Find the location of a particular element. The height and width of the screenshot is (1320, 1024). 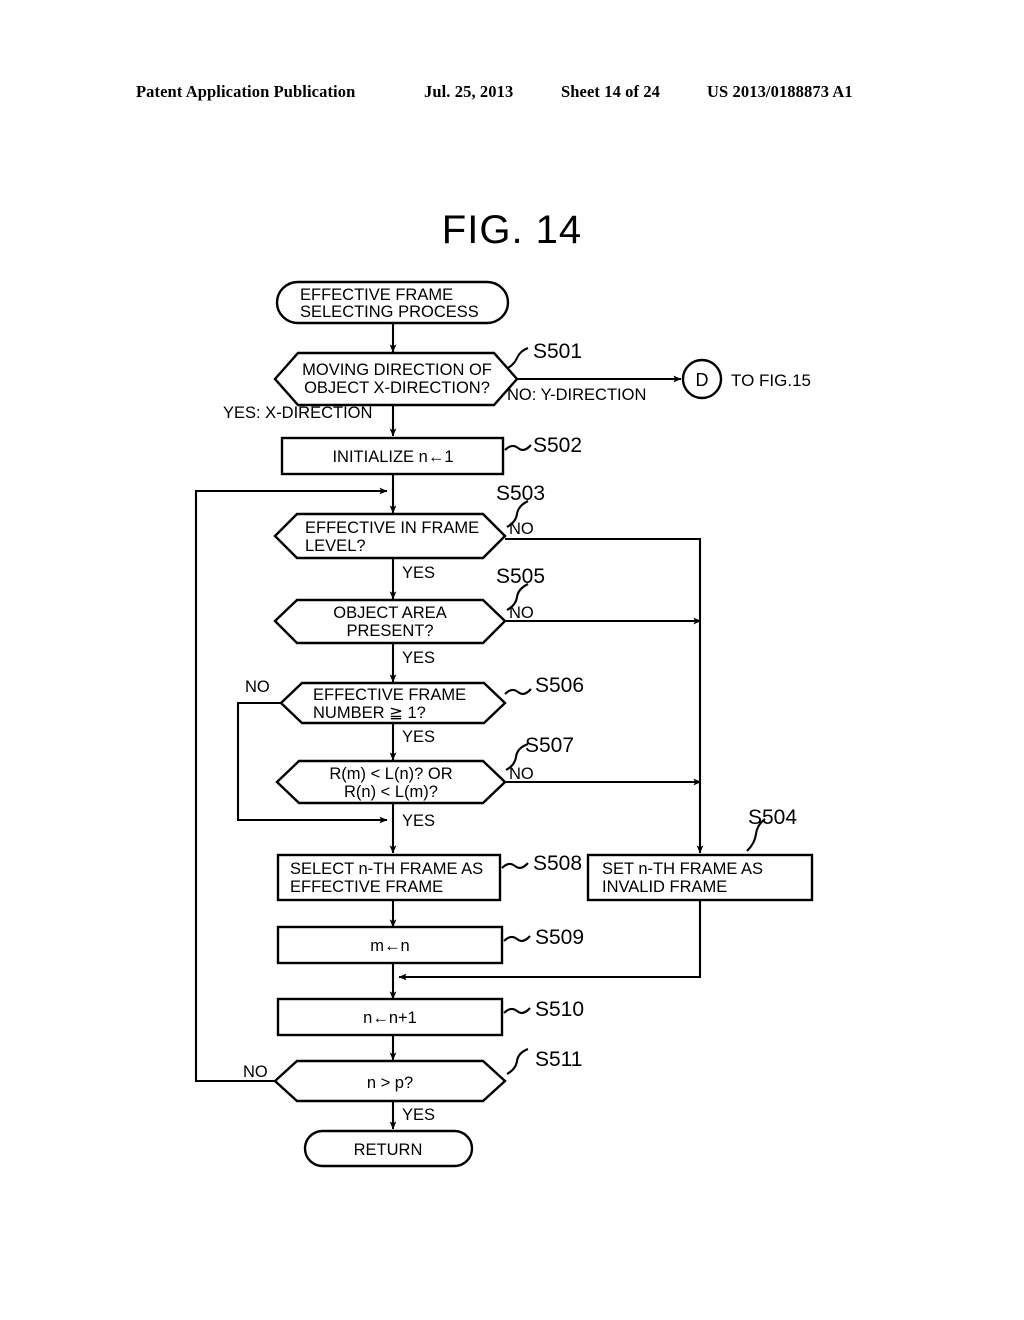

step-label-s506: S506 is located at coordinates (559, 685).